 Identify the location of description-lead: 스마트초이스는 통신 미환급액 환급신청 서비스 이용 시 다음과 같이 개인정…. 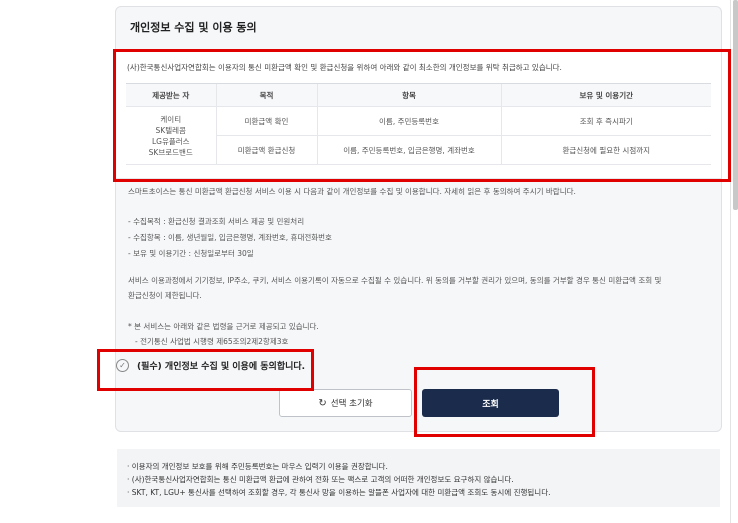
(352, 191).